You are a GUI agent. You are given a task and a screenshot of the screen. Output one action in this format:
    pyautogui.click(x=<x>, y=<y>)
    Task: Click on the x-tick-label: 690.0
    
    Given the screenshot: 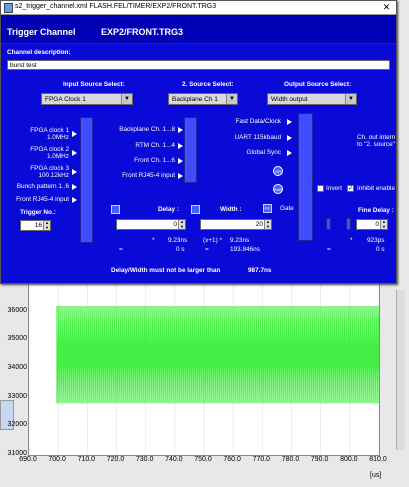 What is the action you would take?
    pyautogui.click(x=28, y=459)
    